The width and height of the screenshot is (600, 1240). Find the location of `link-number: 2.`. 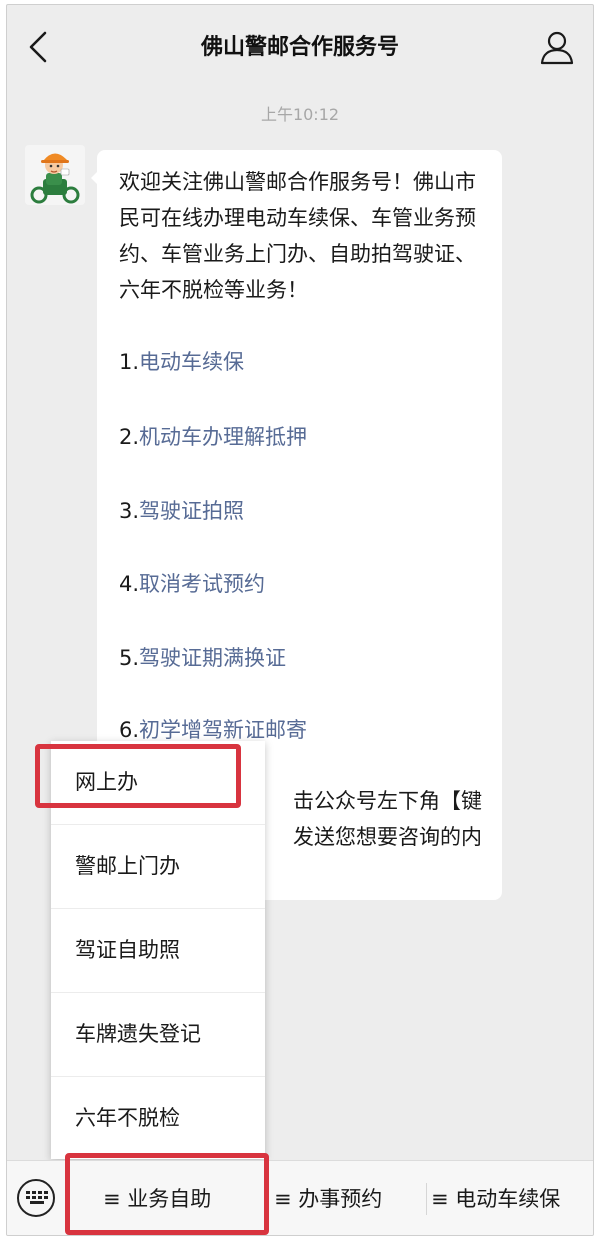

link-number: 2. is located at coordinates (129, 437).